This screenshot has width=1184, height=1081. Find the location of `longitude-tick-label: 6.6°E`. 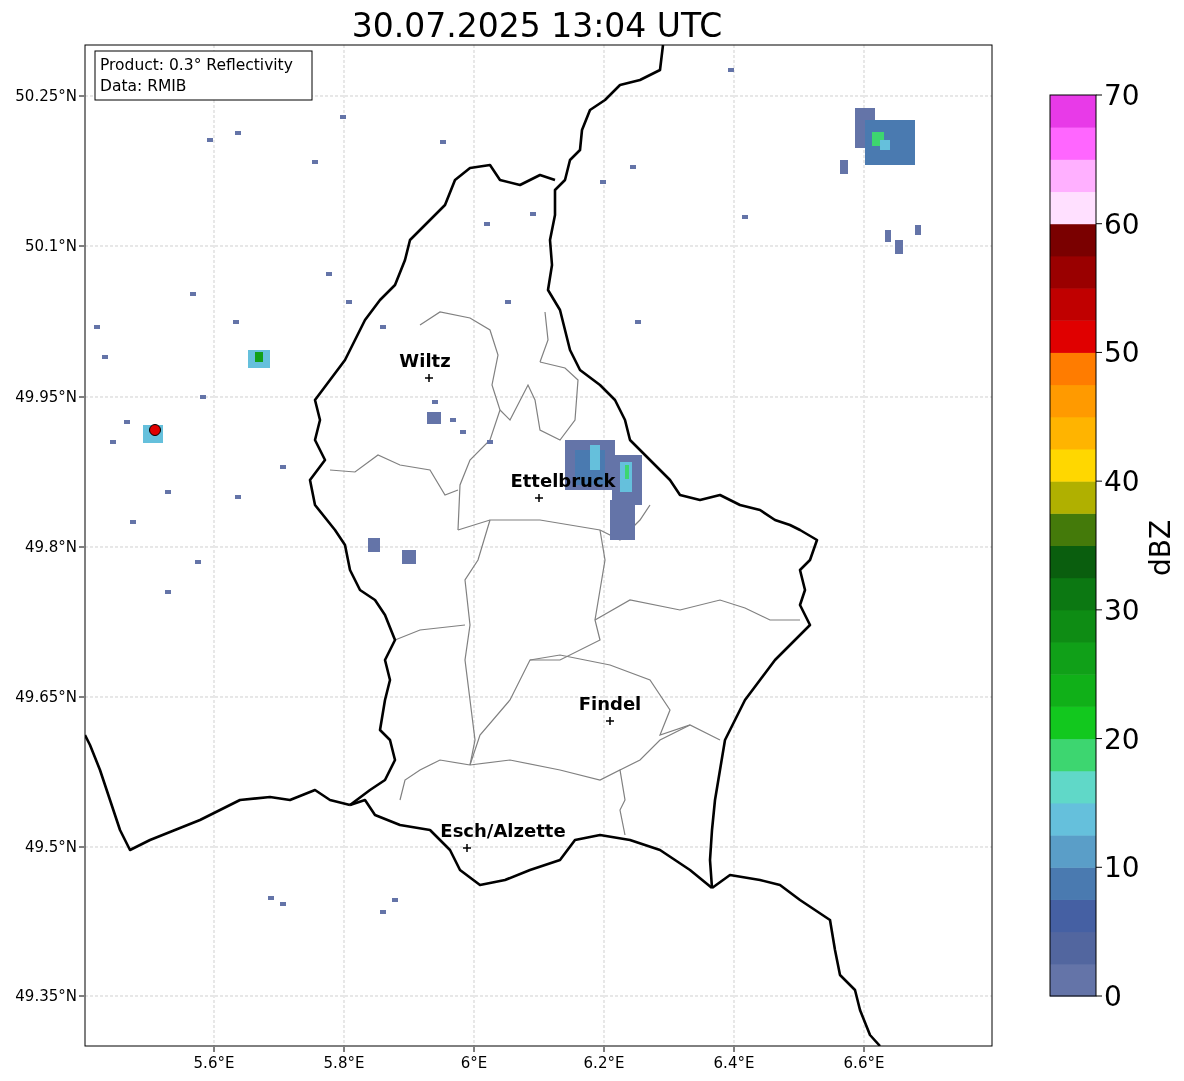

longitude-tick-label: 6.6°E is located at coordinates (864, 1063).